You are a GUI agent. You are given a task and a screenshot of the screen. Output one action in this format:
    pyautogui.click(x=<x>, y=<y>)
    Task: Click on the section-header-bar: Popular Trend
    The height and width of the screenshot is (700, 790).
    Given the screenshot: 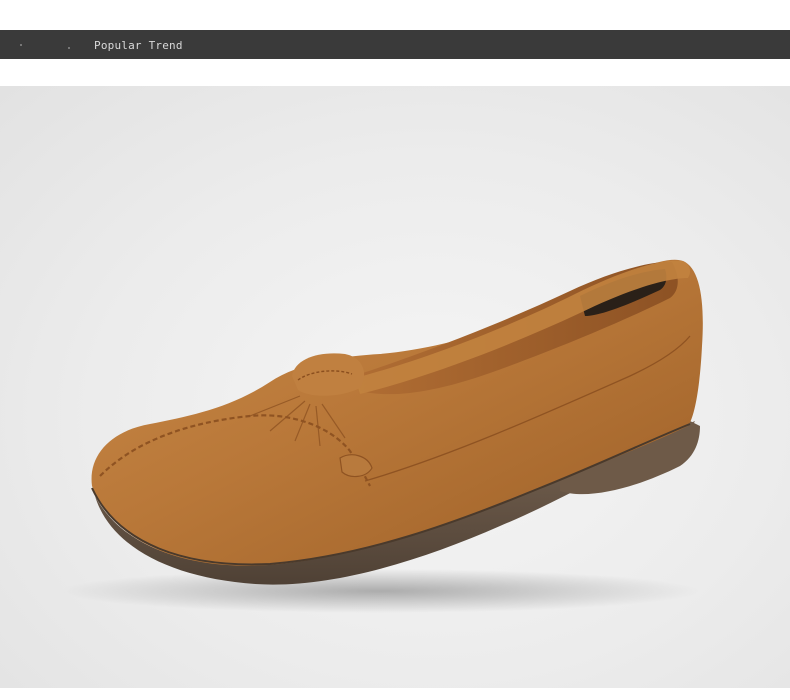 What is the action you would take?
    pyautogui.click(x=395, y=44)
    